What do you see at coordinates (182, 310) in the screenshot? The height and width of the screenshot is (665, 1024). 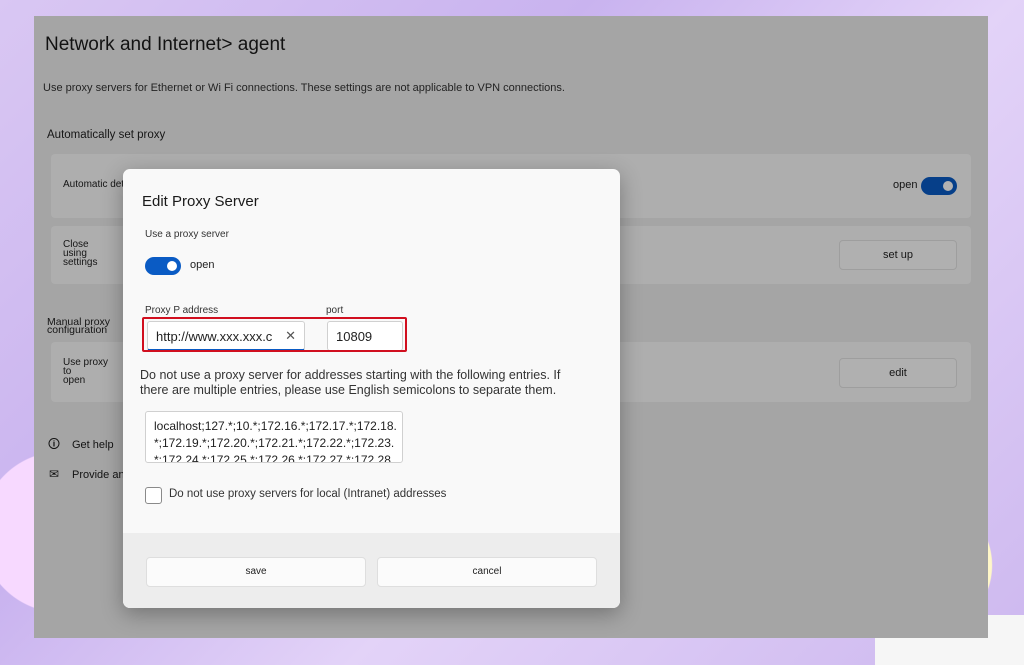 I see `proxy-address-label: Proxy P address` at bounding box center [182, 310].